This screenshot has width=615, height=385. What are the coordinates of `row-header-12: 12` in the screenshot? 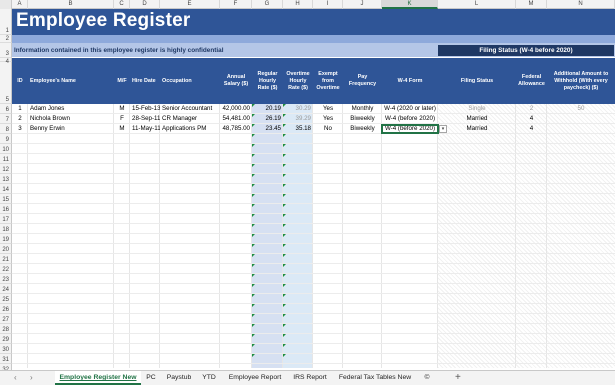 It's located at (6, 169).